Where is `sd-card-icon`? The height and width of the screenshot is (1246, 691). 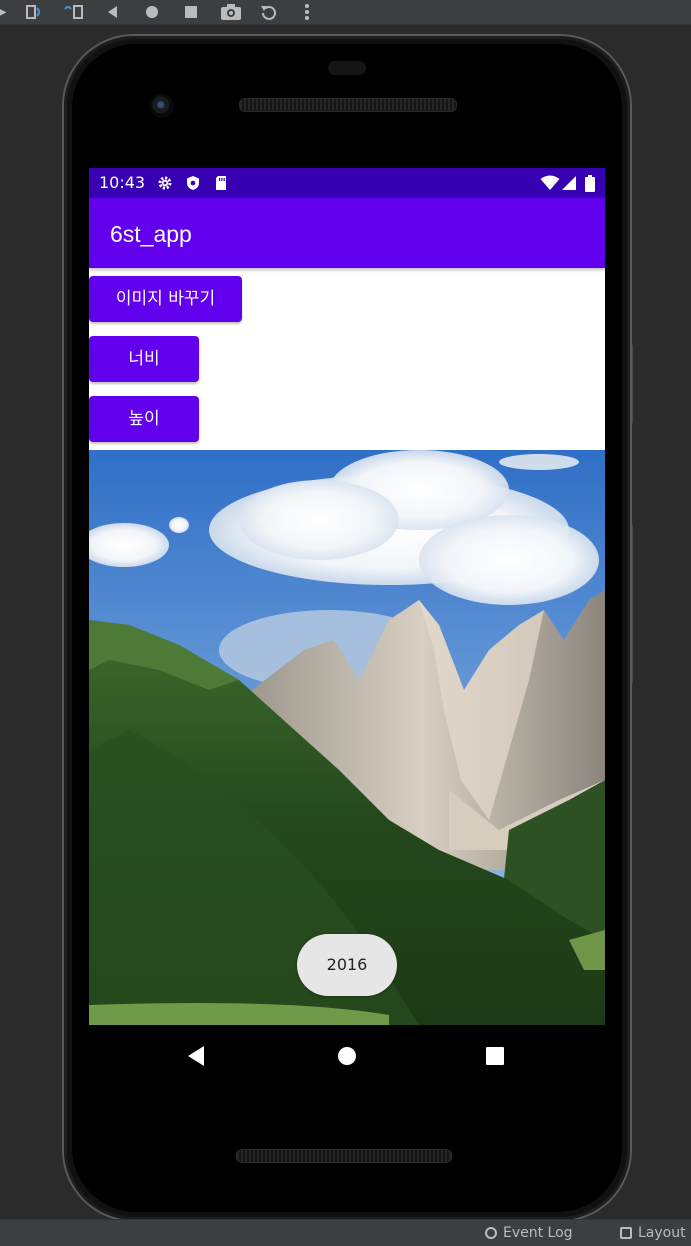
sd-card-icon is located at coordinates (221, 183).